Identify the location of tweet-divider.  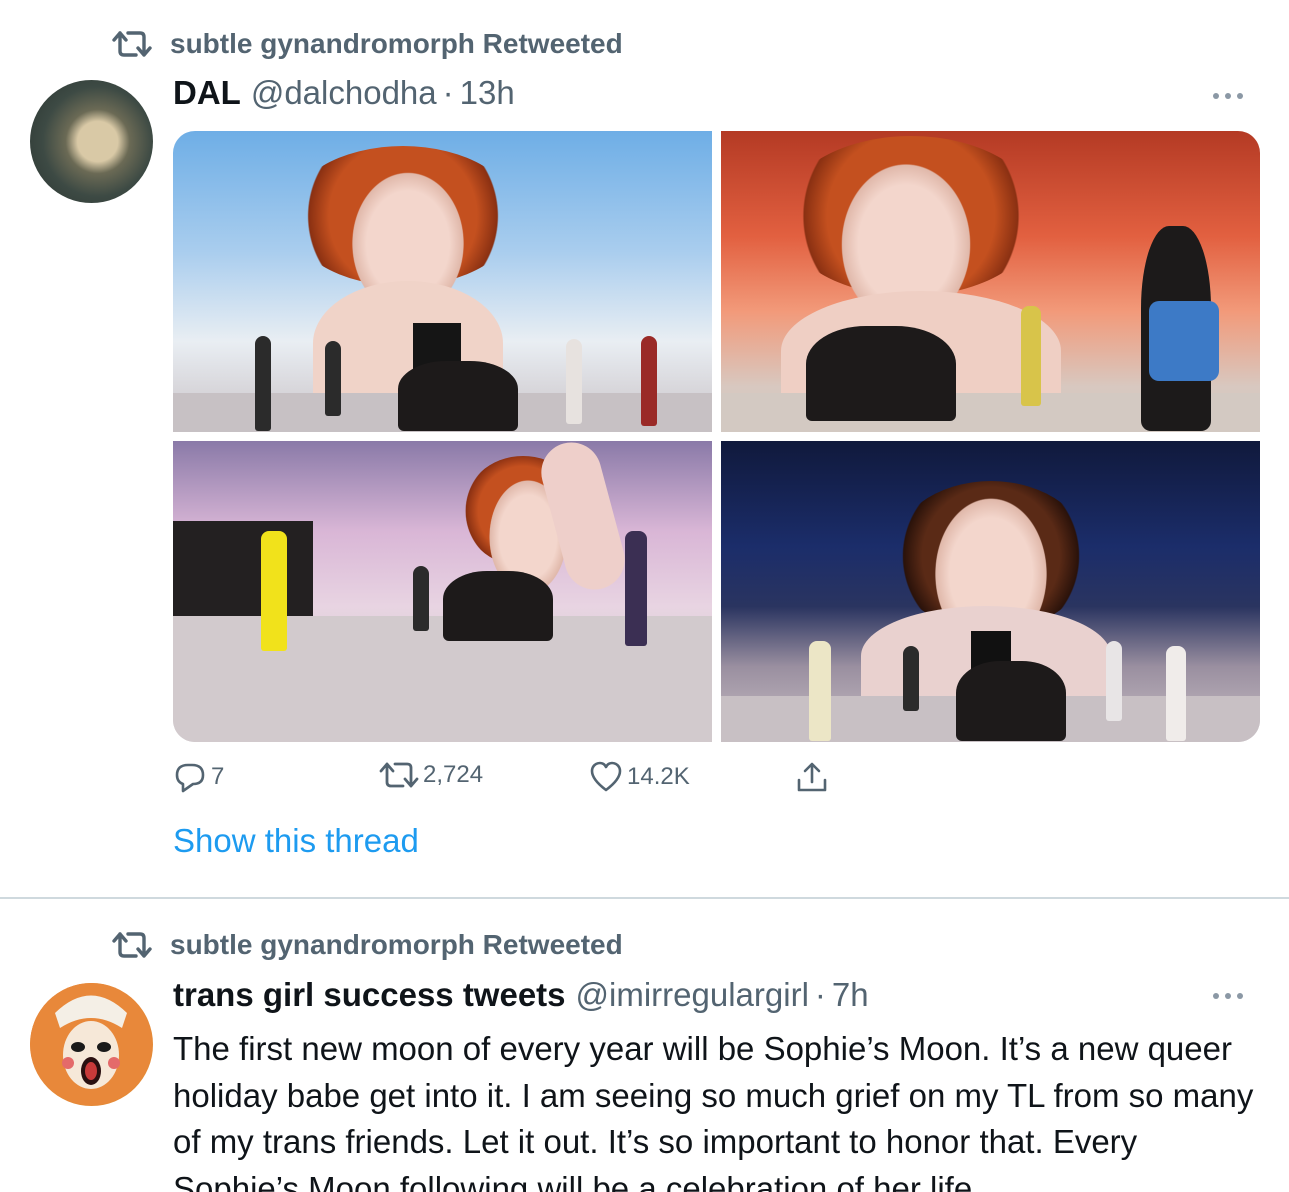
(644, 898).